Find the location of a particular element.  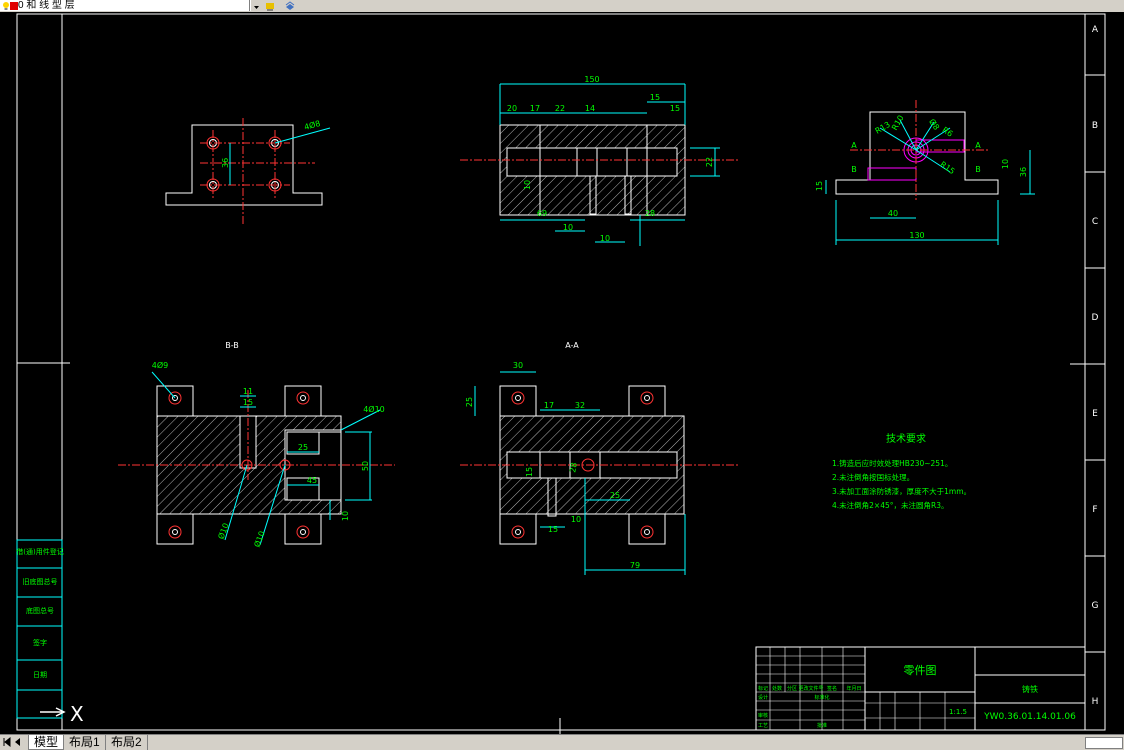

layer-stack-icon is located at coordinates (290, 6).